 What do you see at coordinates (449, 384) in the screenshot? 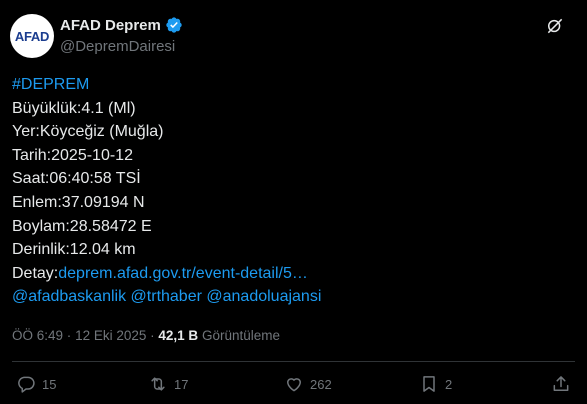
I see `bookmark-count: 2` at bounding box center [449, 384].